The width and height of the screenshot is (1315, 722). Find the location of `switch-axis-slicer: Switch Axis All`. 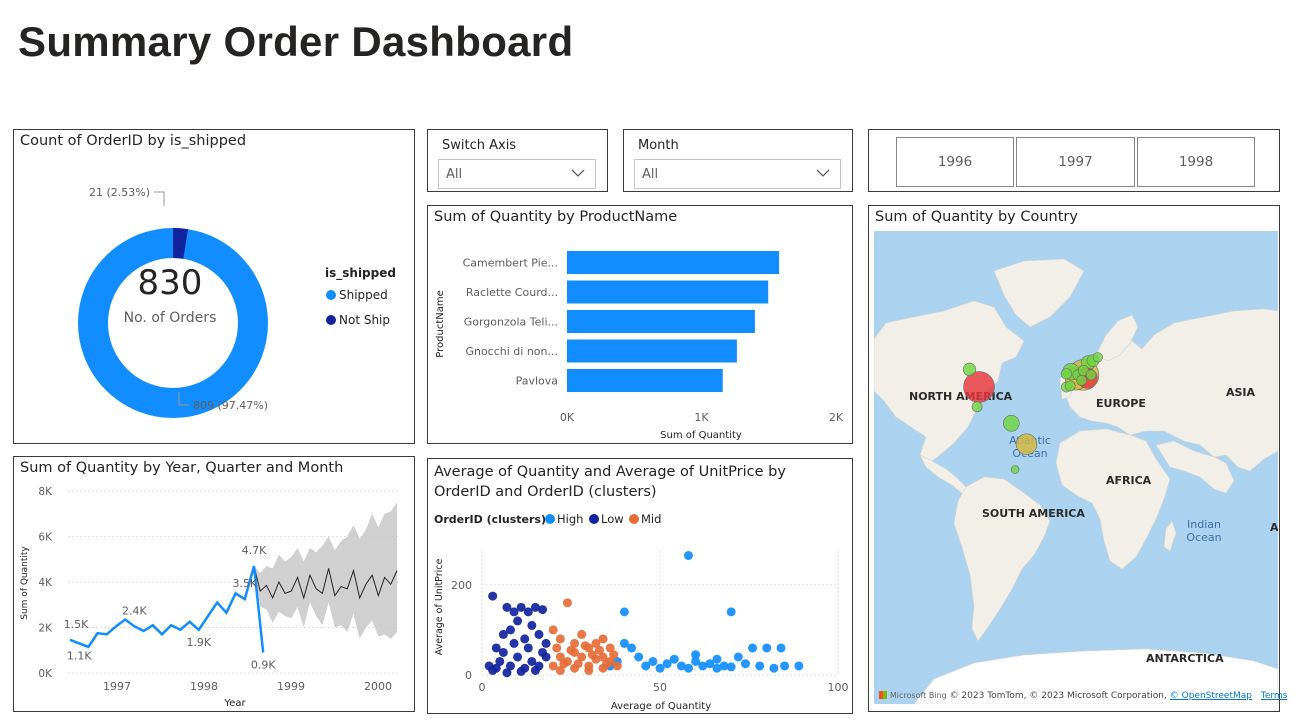

switch-axis-slicer: Switch Axis All is located at coordinates (517, 160).